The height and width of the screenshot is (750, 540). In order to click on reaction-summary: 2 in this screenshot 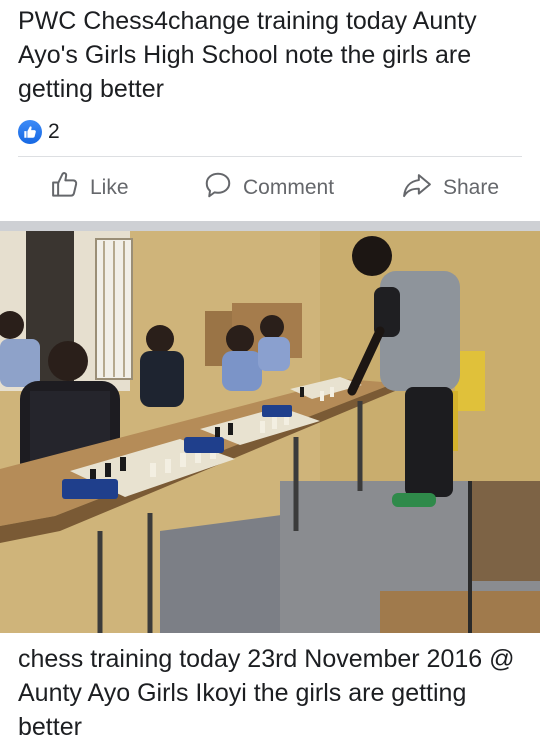, I will do `click(39, 132)`.